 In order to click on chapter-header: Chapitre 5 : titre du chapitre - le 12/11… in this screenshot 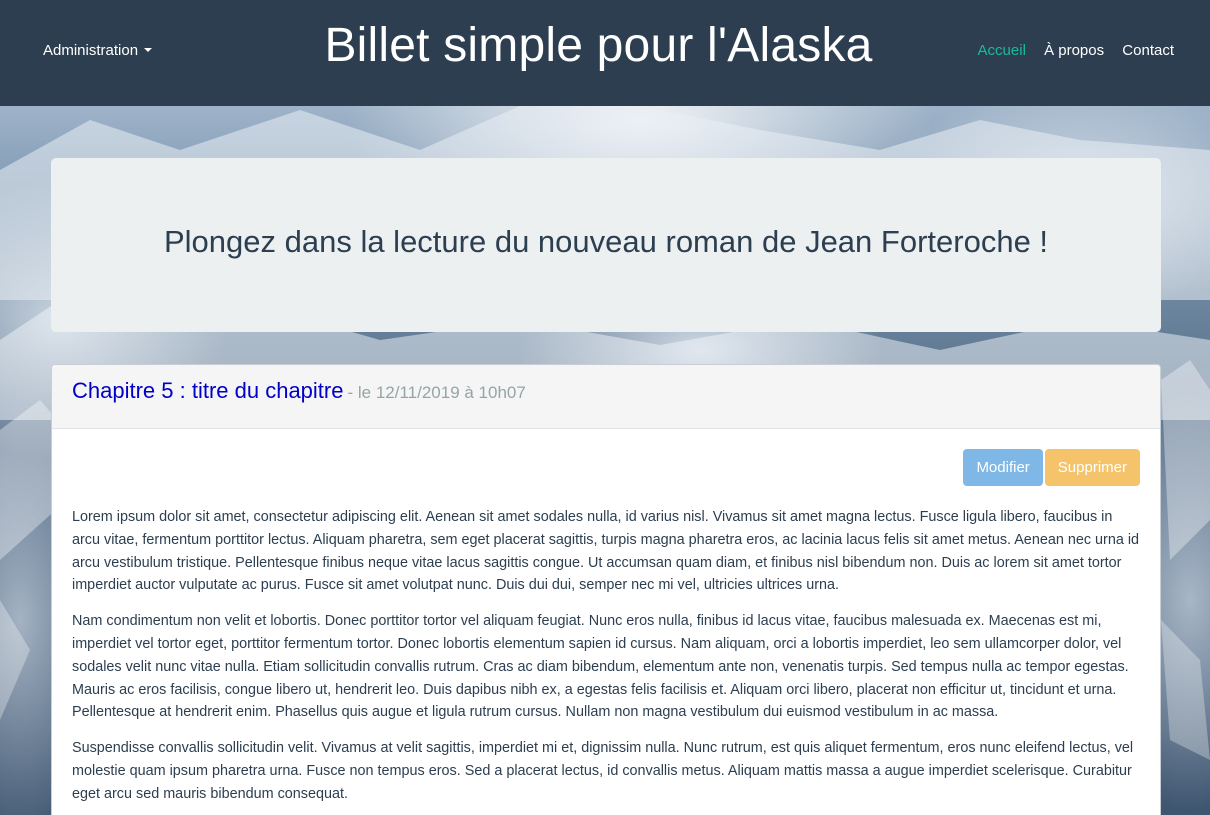, I will do `click(606, 397)`.